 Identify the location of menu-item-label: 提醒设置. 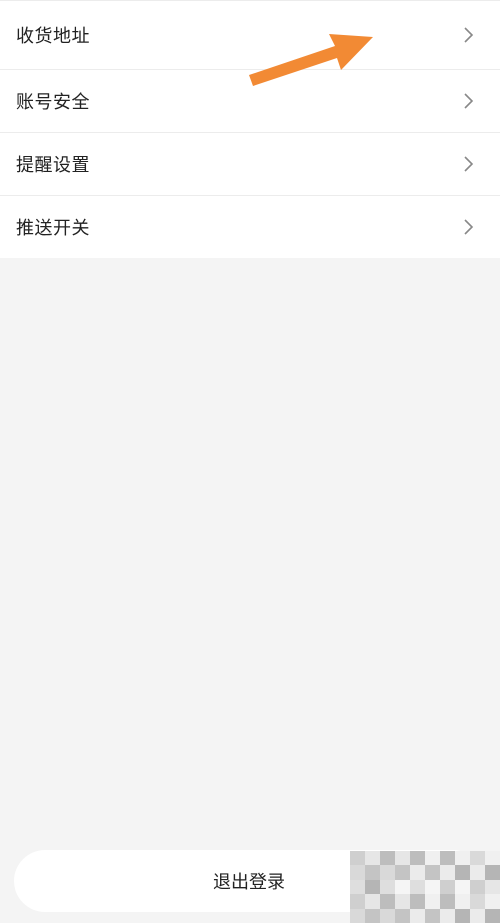
(53, 165).